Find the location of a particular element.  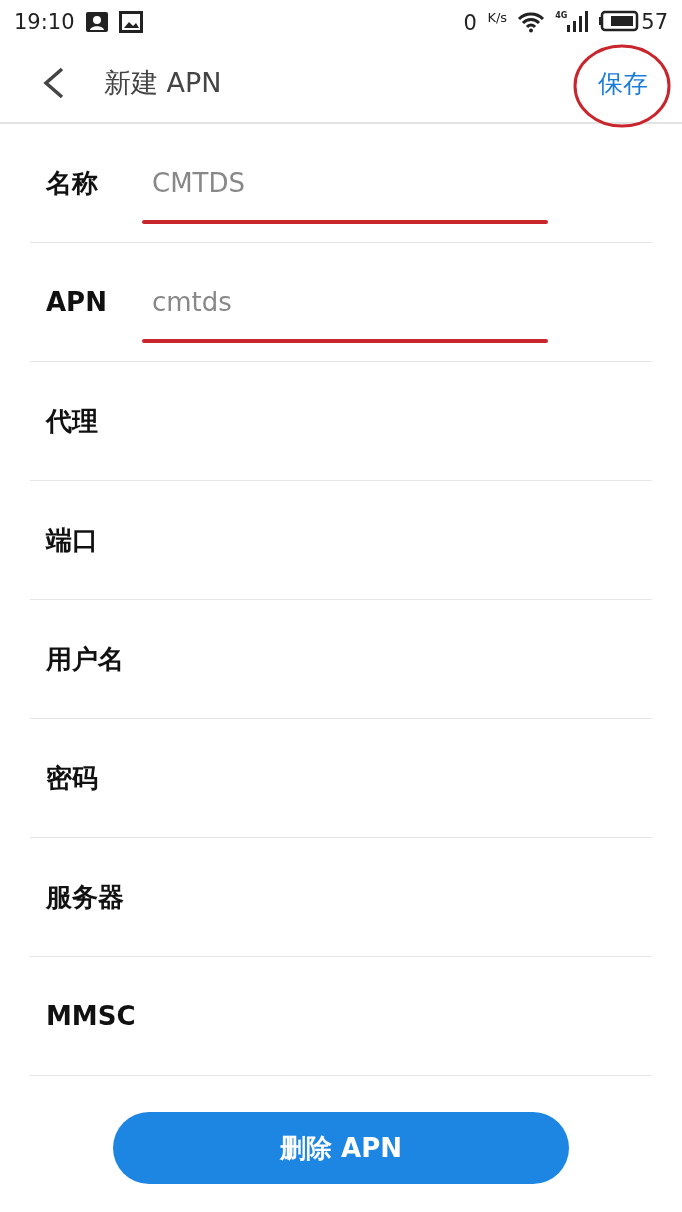

form-row: 密码 is located at coordinates (341, 778).